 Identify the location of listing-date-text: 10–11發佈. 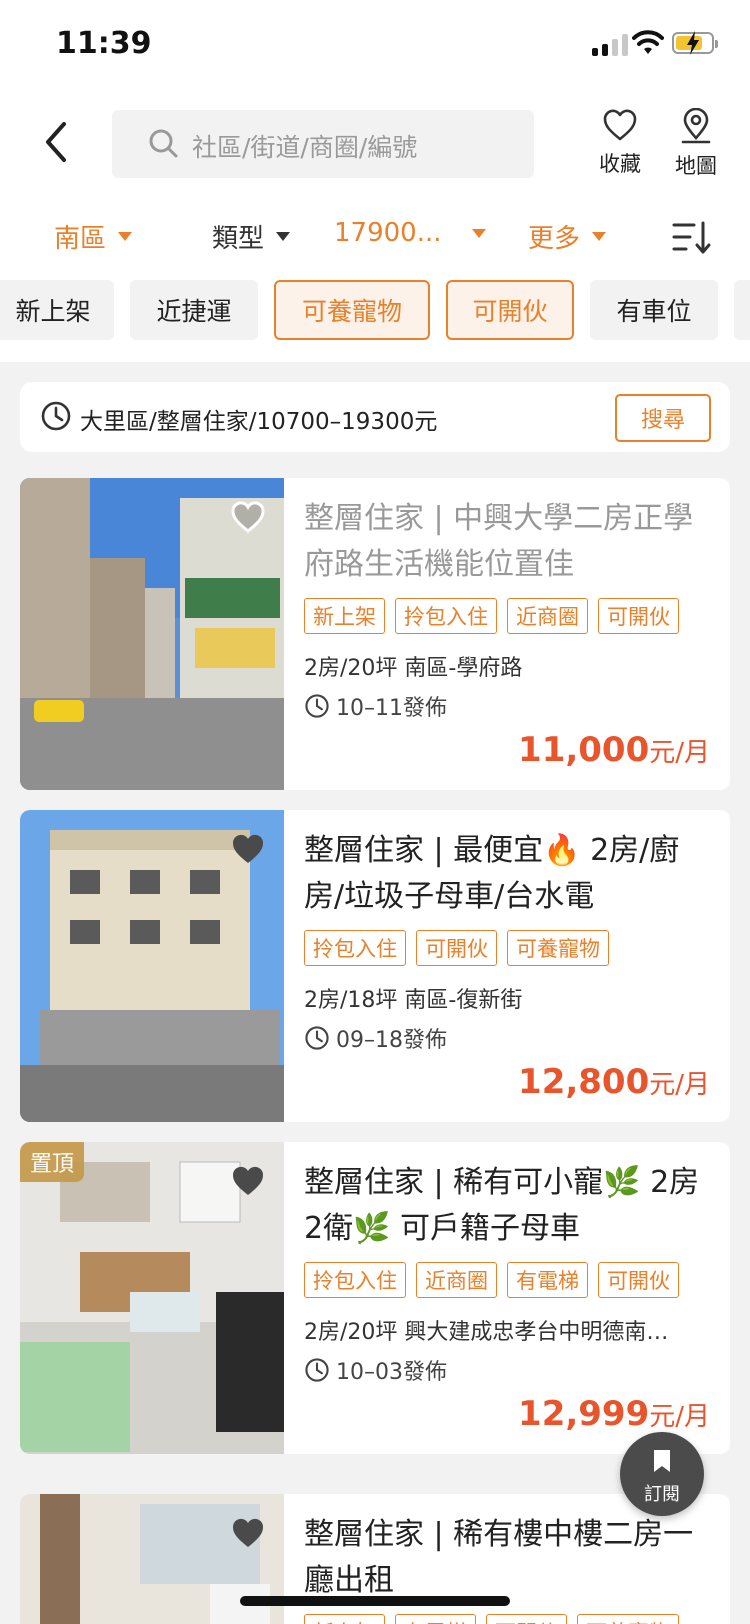
(391, 708).